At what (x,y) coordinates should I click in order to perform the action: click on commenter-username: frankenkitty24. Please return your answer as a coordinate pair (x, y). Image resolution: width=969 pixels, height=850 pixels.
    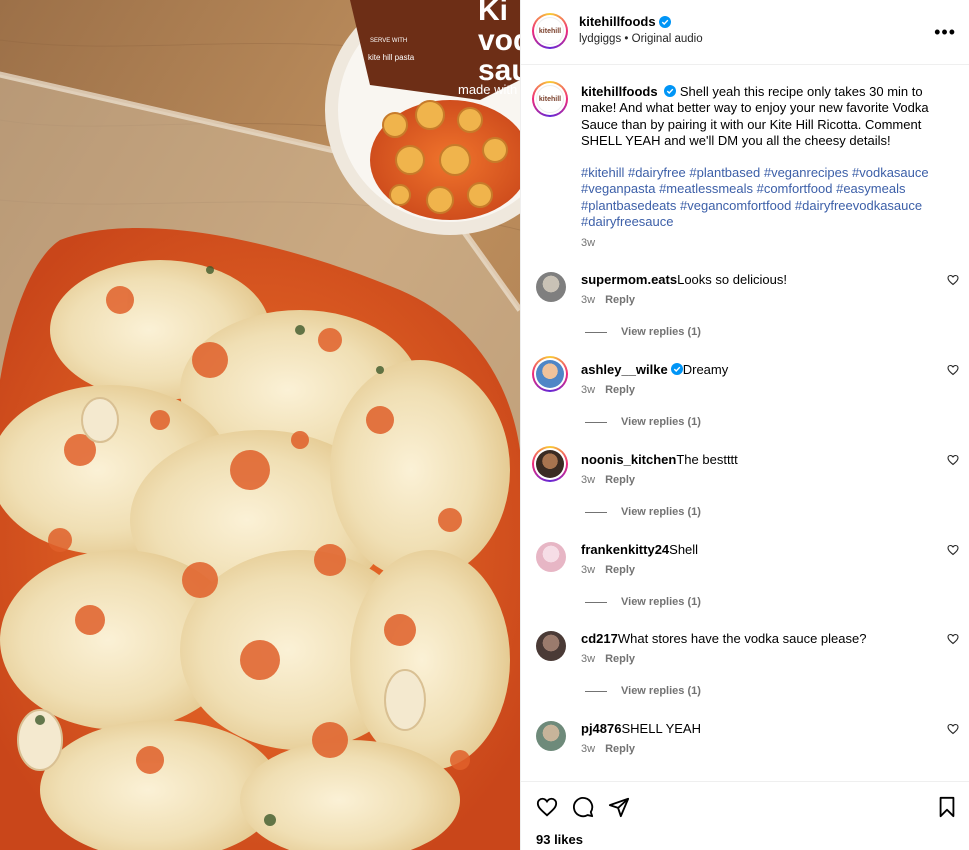
    Looking at the image, I should click on (625, 549).